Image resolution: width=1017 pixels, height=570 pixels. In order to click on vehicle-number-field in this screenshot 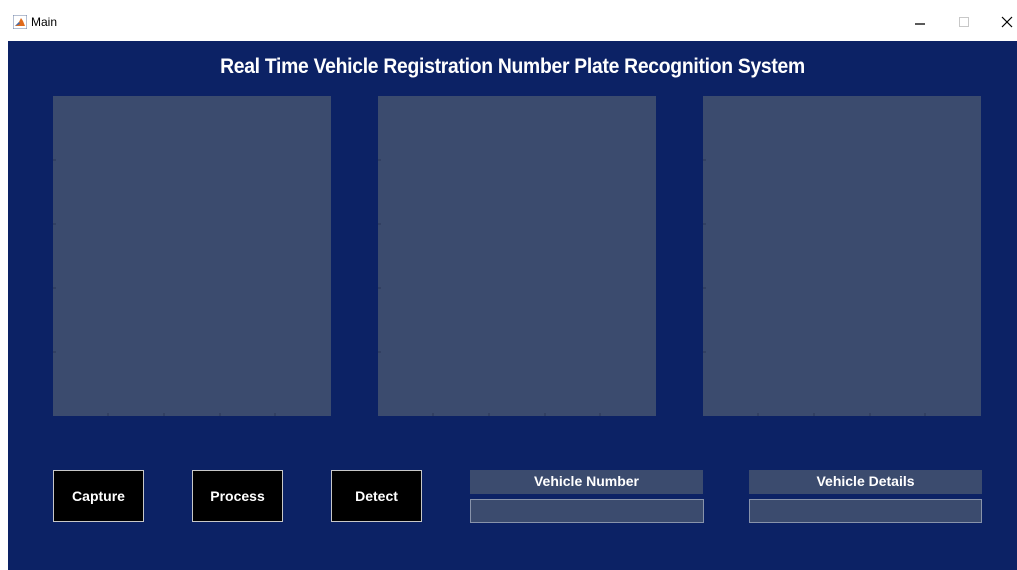, I will do `click(587, 511)`.